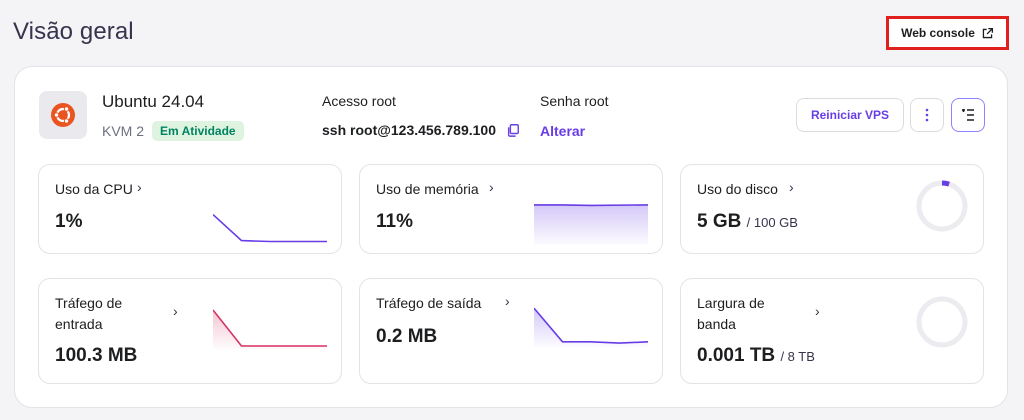  What do you see at coordinates (123, 131) in the screenshot?
I see `plan-name: KVM 2` at bounding box center [123, 131].